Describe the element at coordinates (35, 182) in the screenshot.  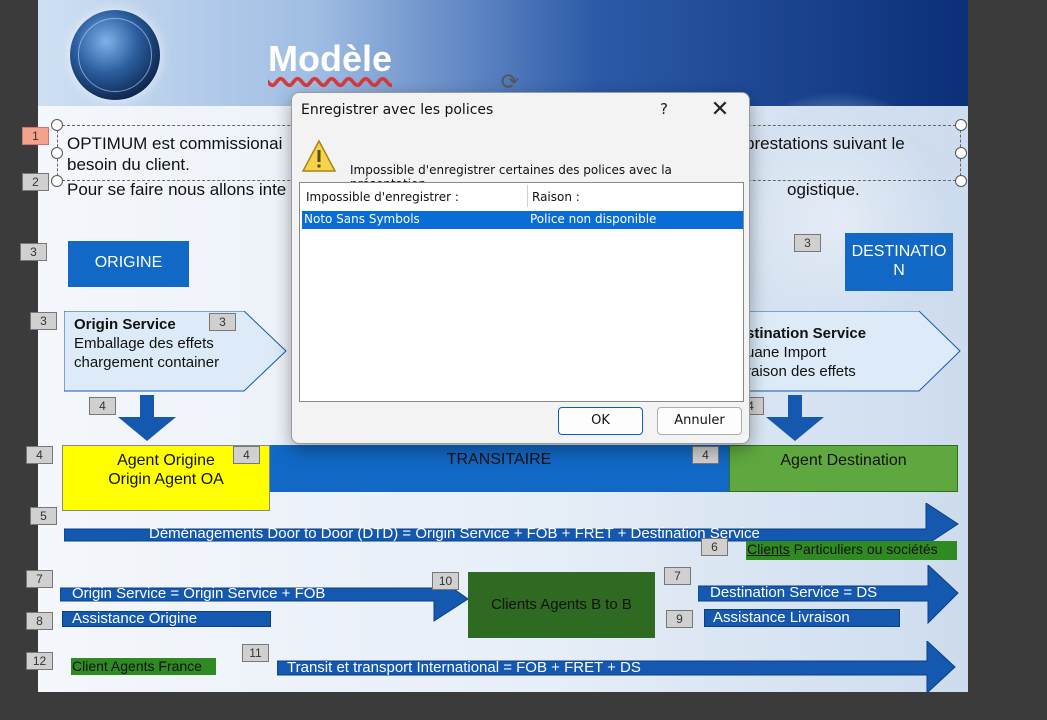
I see `step-tag-2: 2` at that location.